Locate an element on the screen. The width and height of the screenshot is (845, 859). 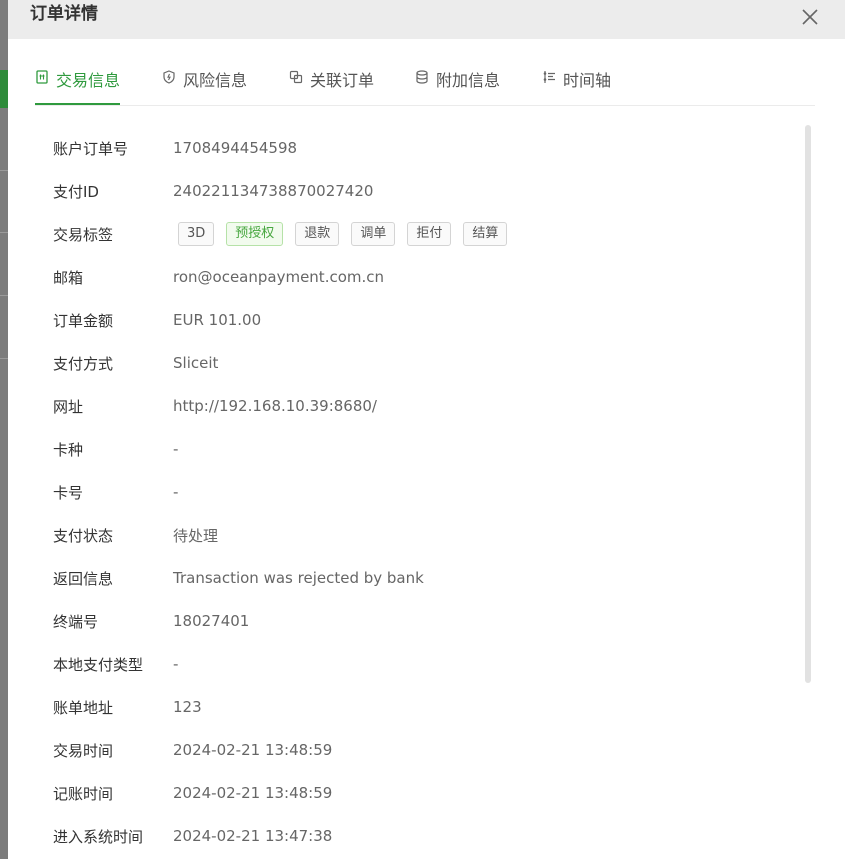
field-email: 邮箱 ron@oceanpayment.com.cn is located at coordinates (218, 277).